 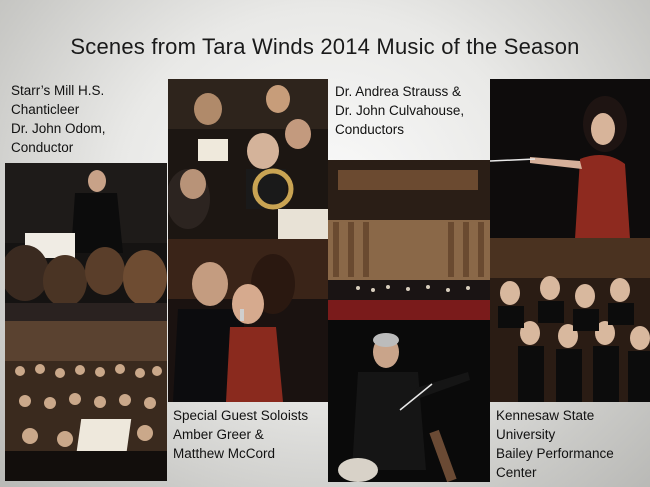 What do you see at coordinates (516, 472) in the screenshot?
I see `caption-line: Center` at bounding box center [516, 472].